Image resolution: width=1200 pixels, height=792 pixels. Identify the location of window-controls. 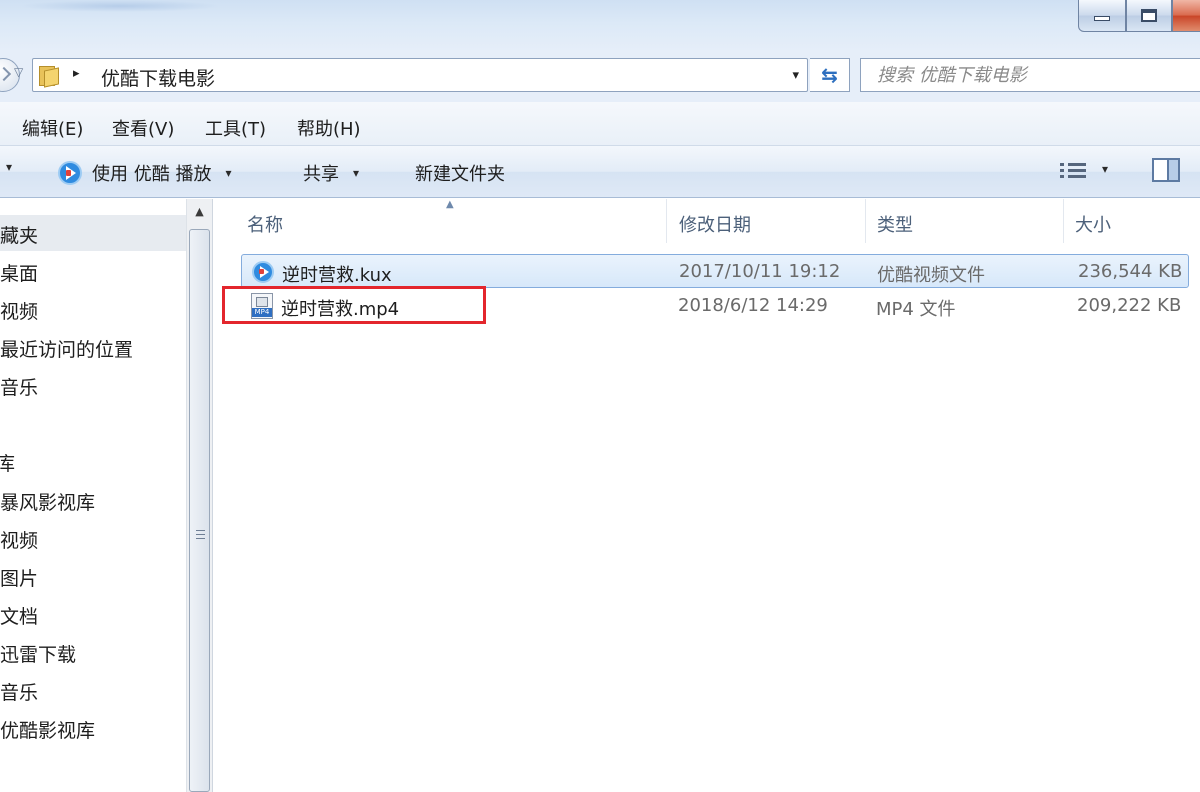
(1139, 17).